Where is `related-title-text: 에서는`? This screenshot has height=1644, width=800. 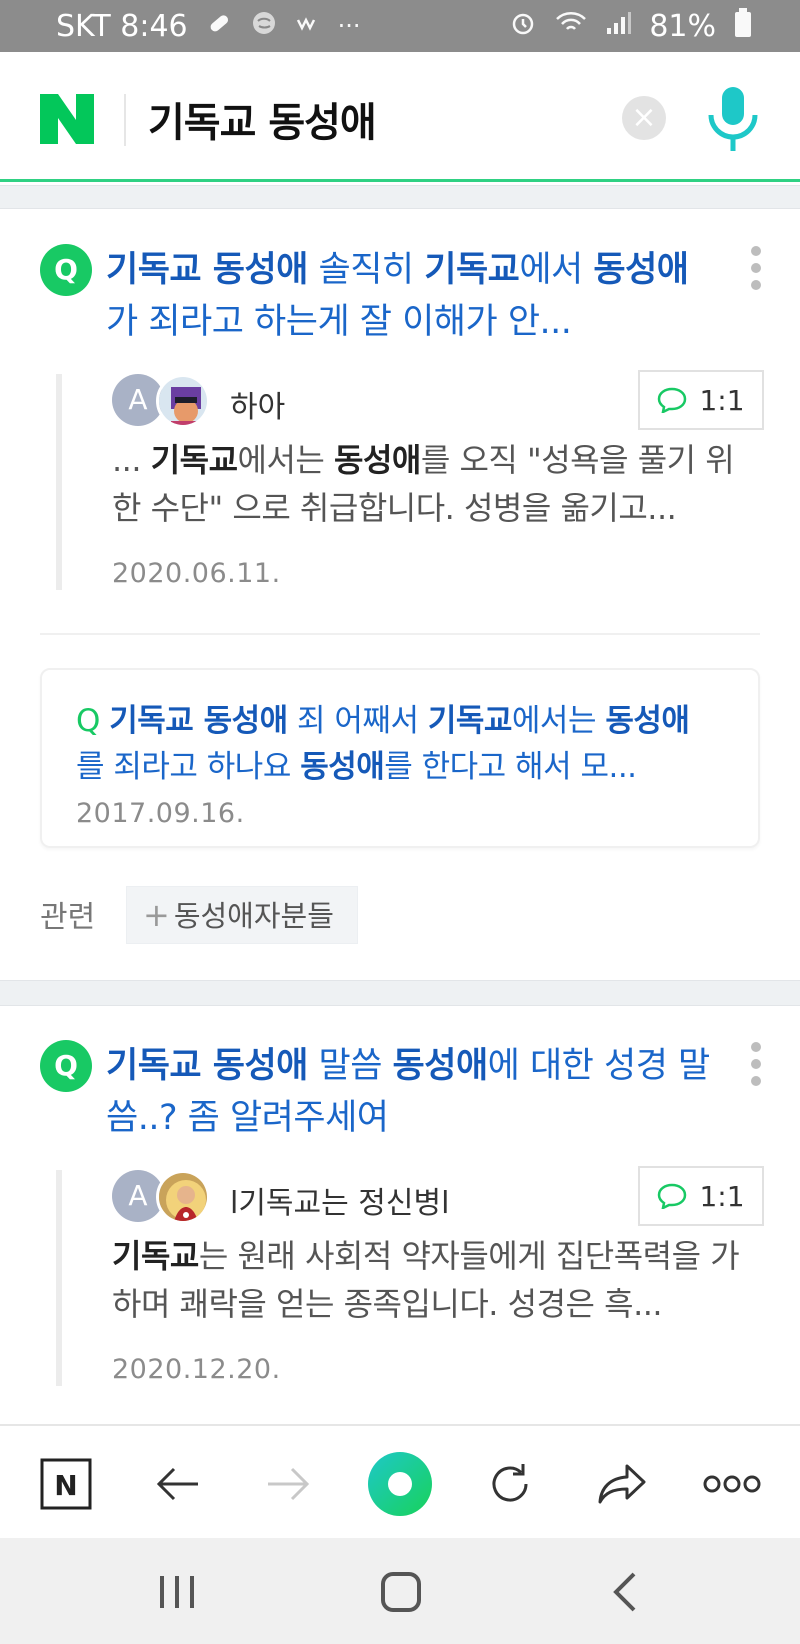 related-title-text: 에서는 is located at coordinates (558, 721).